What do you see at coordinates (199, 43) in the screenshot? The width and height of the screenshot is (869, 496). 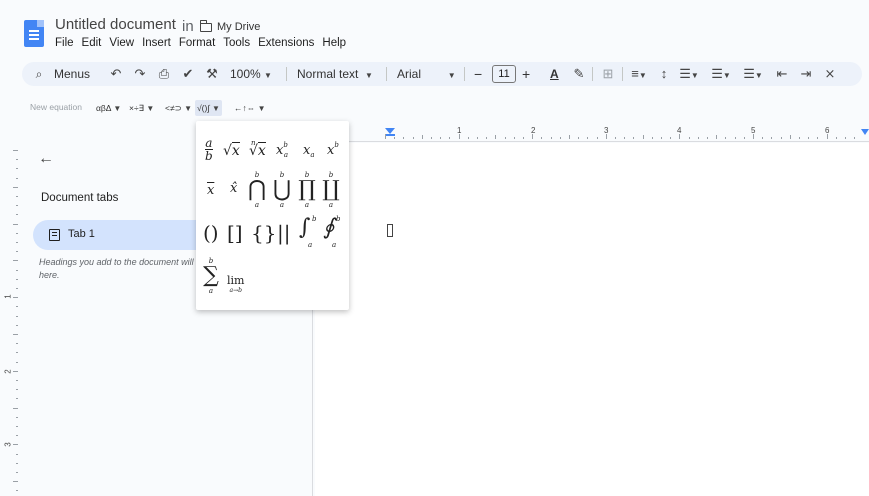 I see `menu-format: Format` at bounding box center [199, 43].